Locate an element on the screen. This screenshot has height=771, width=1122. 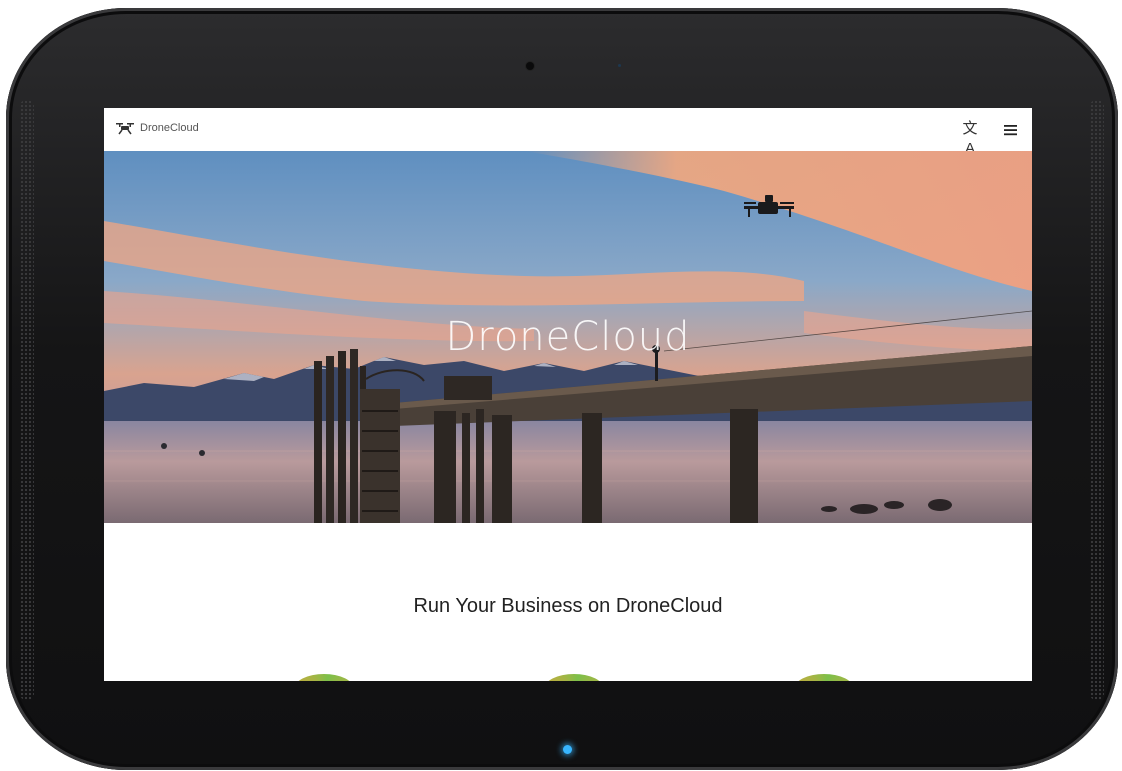
drone-logo-icon is located at coordinates (125, 129).